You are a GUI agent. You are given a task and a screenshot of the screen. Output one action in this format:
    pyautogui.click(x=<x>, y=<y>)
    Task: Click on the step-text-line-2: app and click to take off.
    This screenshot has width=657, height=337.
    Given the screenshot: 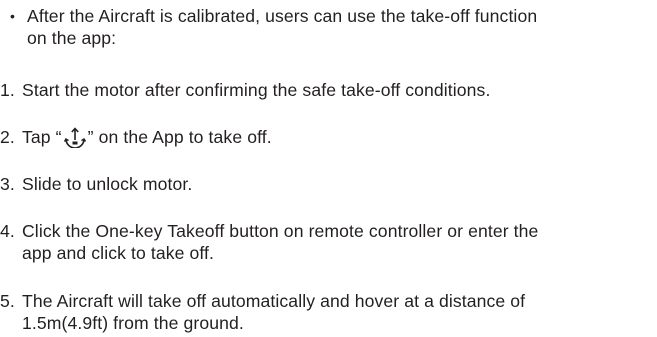 What is the action you would take?
    pyautogui.click(x=339, y=253)
    